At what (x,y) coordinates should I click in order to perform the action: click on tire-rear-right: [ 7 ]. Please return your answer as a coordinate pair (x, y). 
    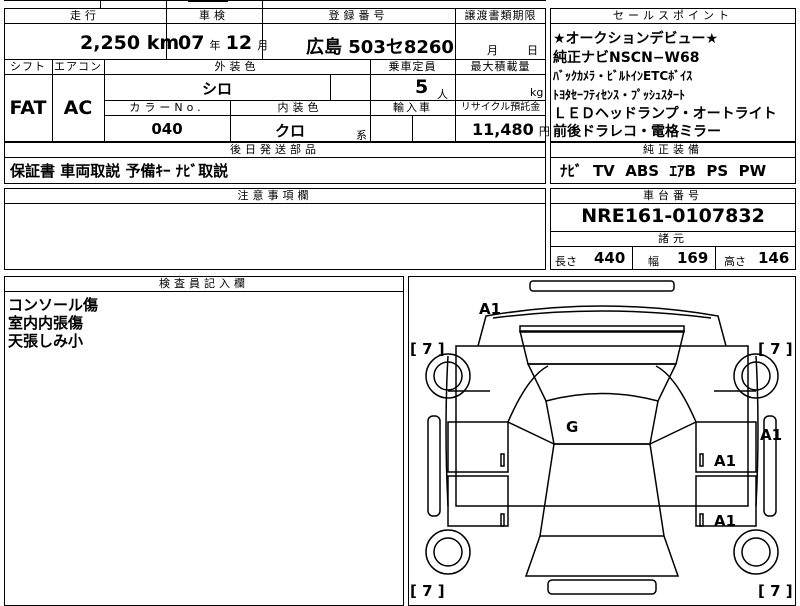
    Looking at the image, I should click on (775, 591).